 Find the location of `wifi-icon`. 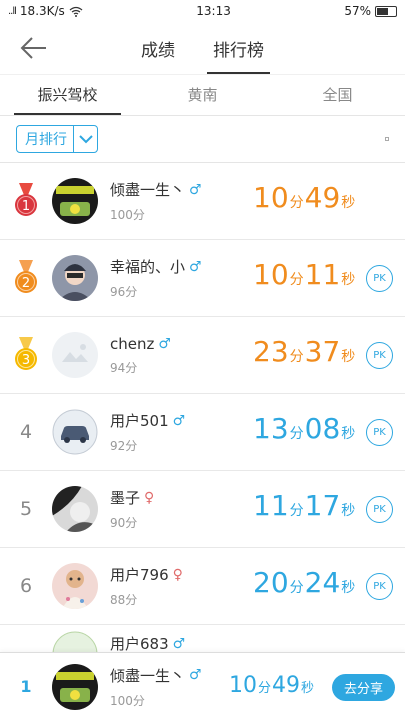

wifi-icon is located at coordinates (76, 11).